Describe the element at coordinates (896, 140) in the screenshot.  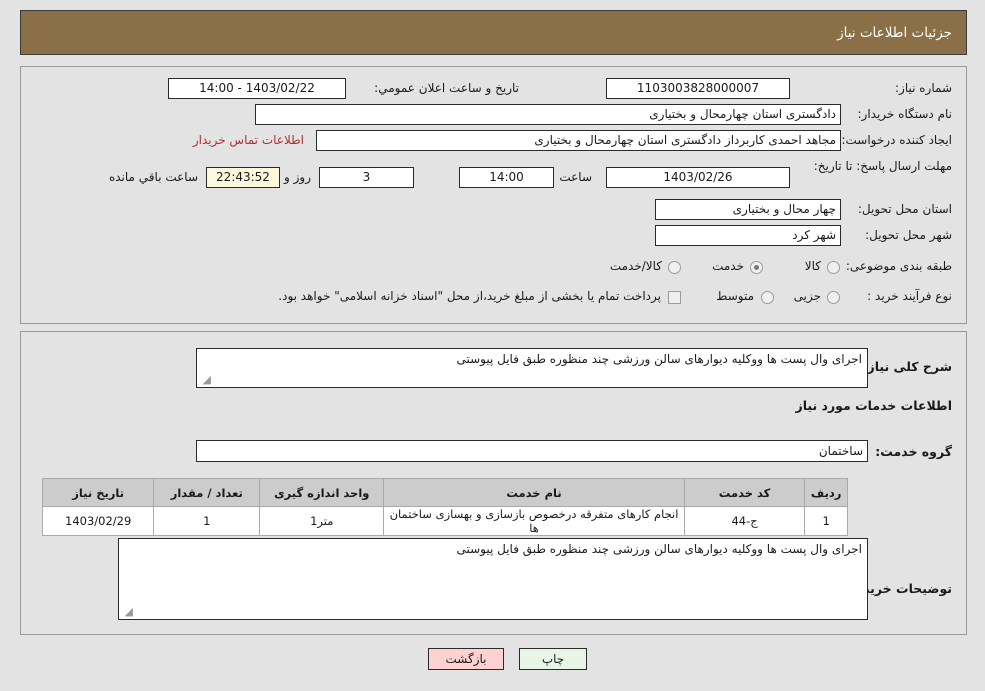
I see `label-request-creator: ایجاد کننده درخواست:` at that location.